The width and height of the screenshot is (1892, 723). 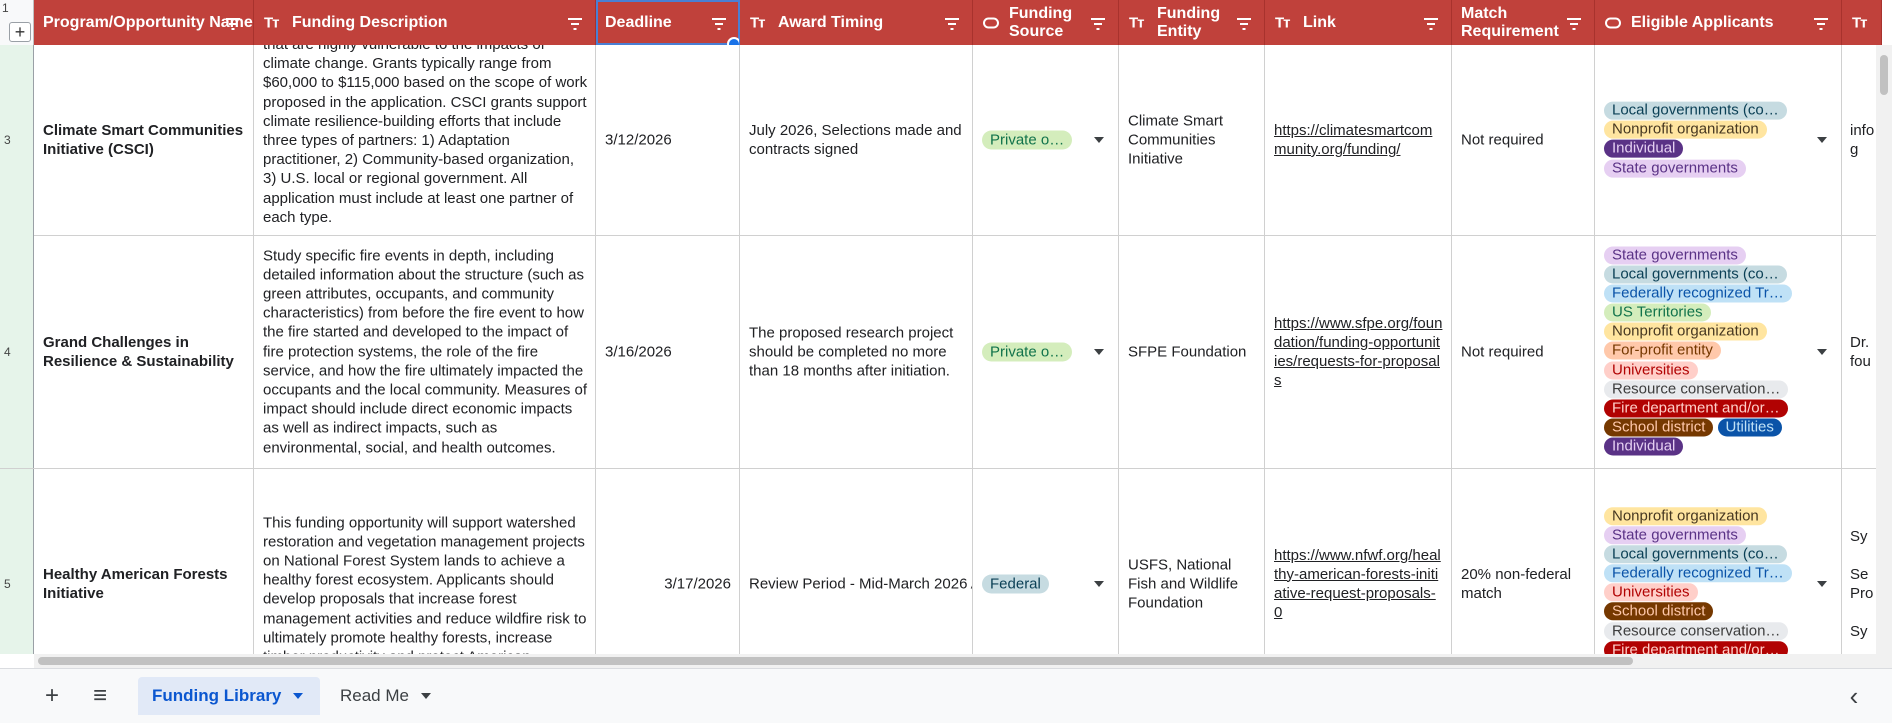 I want to click on overflow-cell-text: info g, so click(x=1862, y=140).